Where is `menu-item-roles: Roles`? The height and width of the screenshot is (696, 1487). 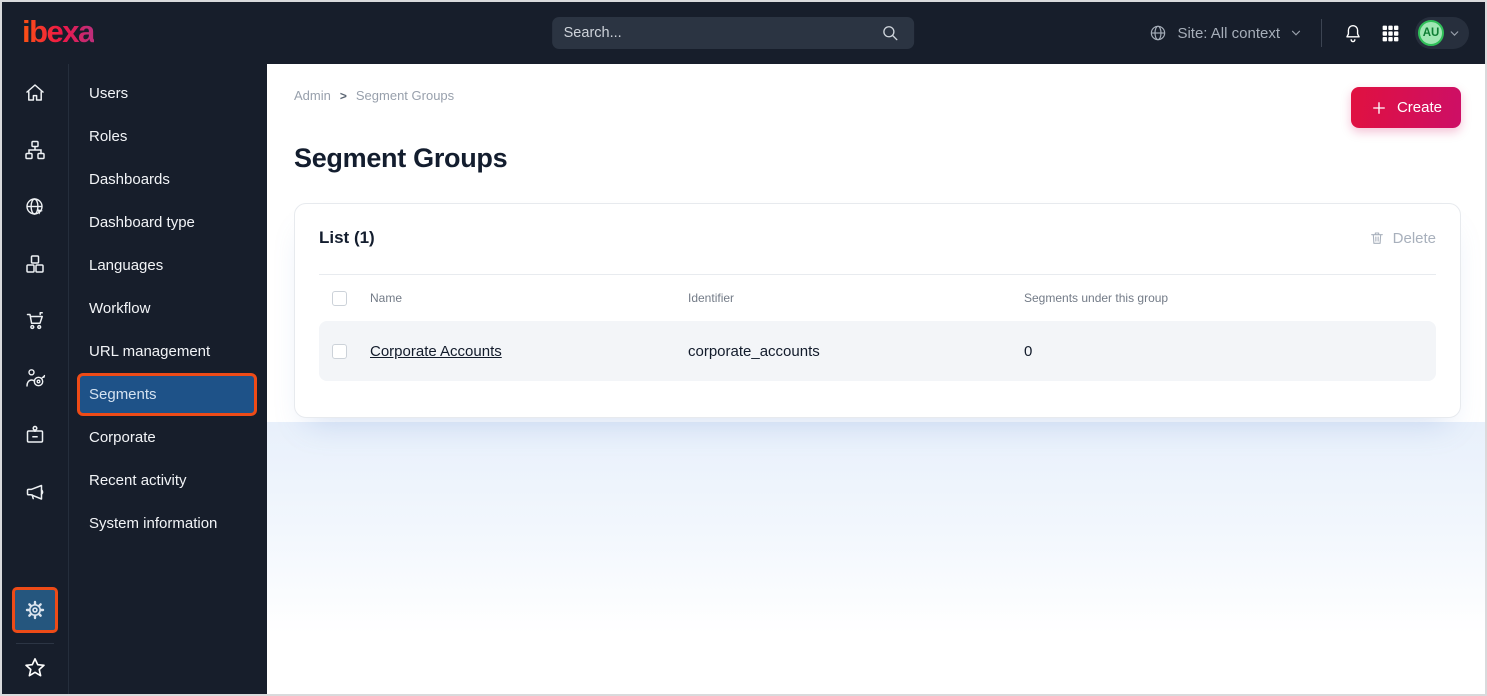
menu-item-roles: Roles is located at coordinates (167, 136).